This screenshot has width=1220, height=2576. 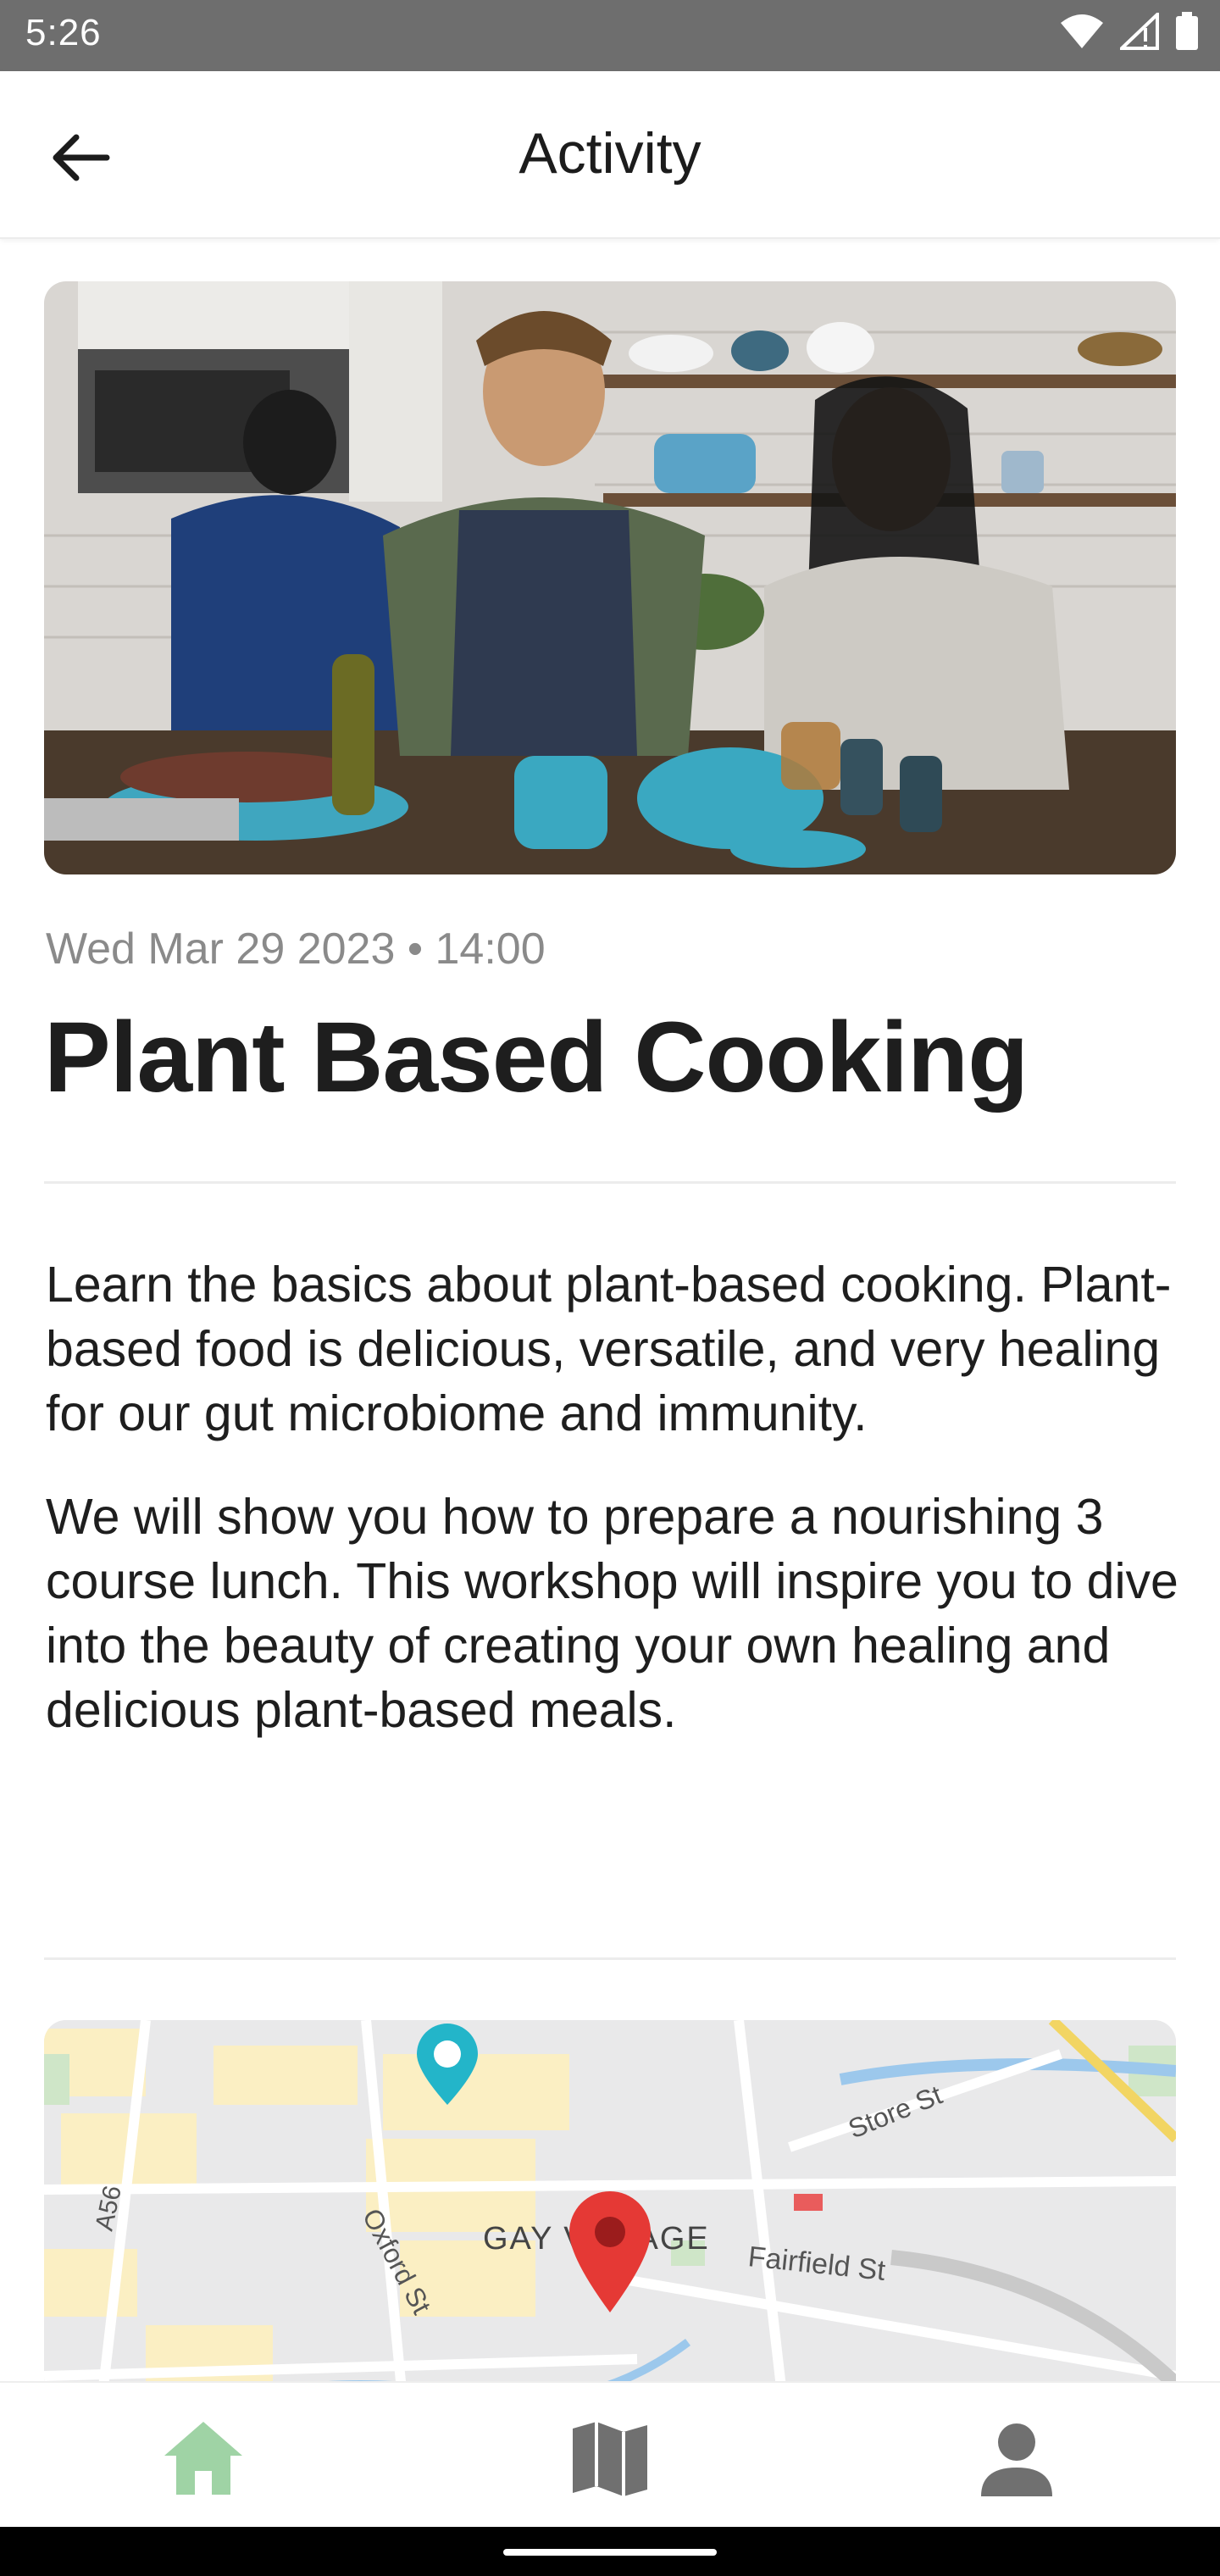 I want to click on map-icon, so click(x=610, y=2459).